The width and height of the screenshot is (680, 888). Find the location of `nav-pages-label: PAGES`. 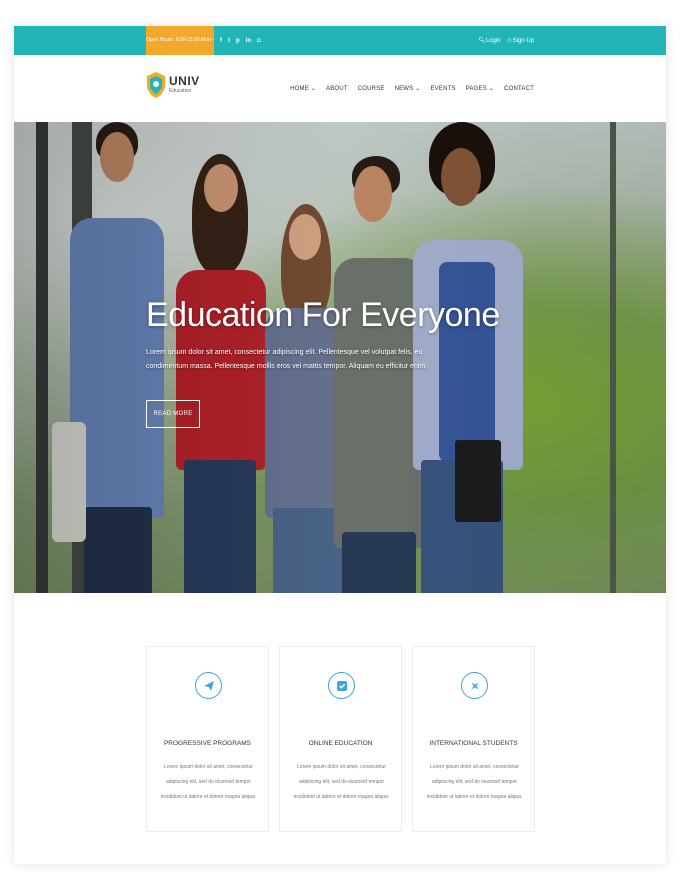

nav-pages-label: PAGES is located at coordinates (476, 89).